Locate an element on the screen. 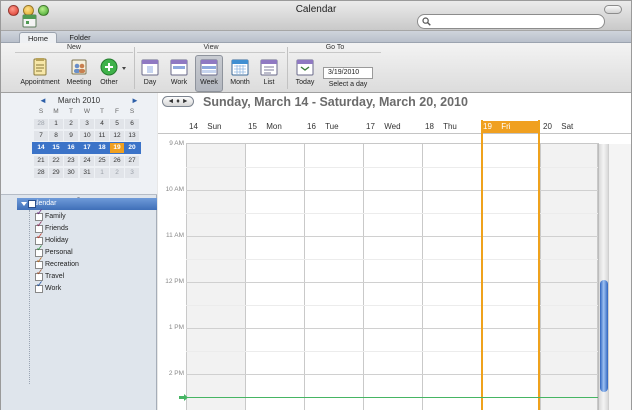 This screenshot has width=632, height=410. view-month-button: Month is located at coordinates (240, 71).